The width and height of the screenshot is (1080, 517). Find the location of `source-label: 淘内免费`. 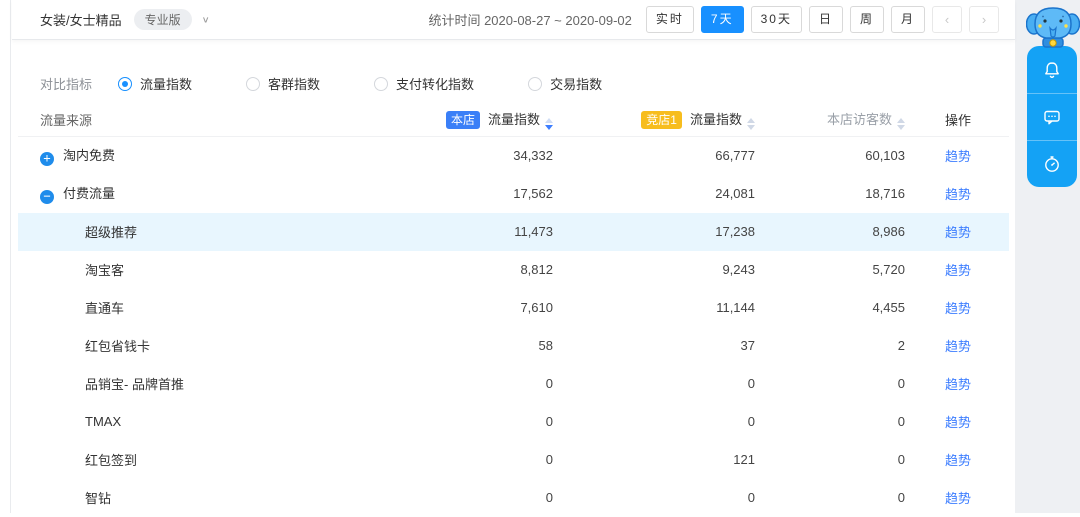

source-label: 淘内免费 is located at coordinates (89, 156).